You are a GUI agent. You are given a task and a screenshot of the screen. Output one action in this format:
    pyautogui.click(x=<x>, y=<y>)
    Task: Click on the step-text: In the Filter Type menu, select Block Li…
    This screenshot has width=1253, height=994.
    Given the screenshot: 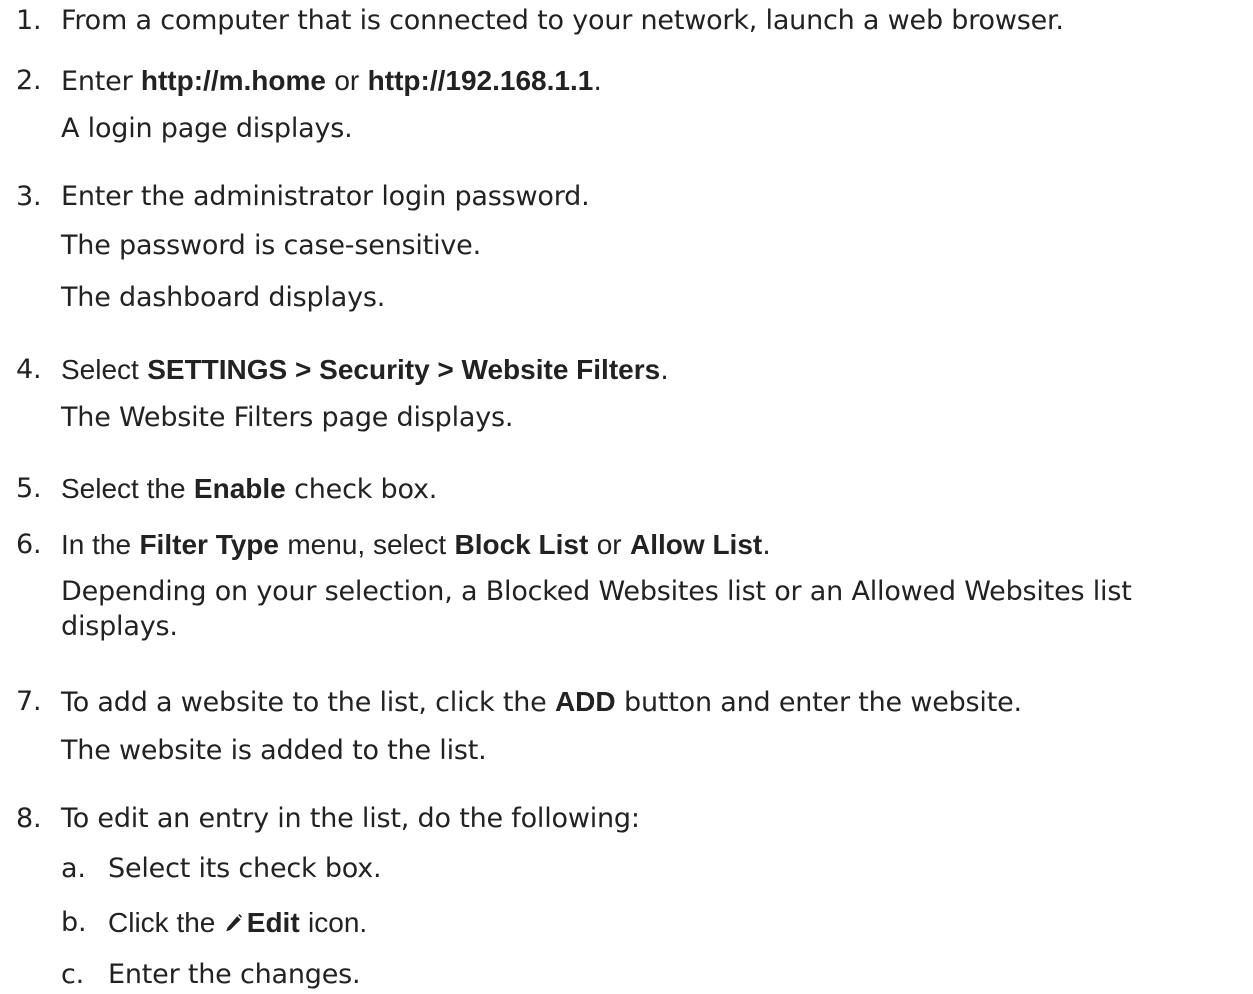 What is the action you would take?
    pyautogui.click(x=416, y=545)
    